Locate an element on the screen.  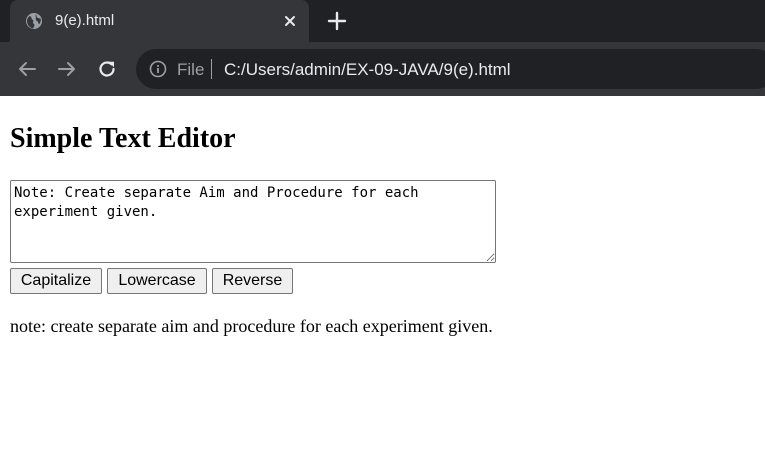
url-text: C:/Users/admin/EX-09-JAVA/9(e).html is located at coordinates (367, 69).